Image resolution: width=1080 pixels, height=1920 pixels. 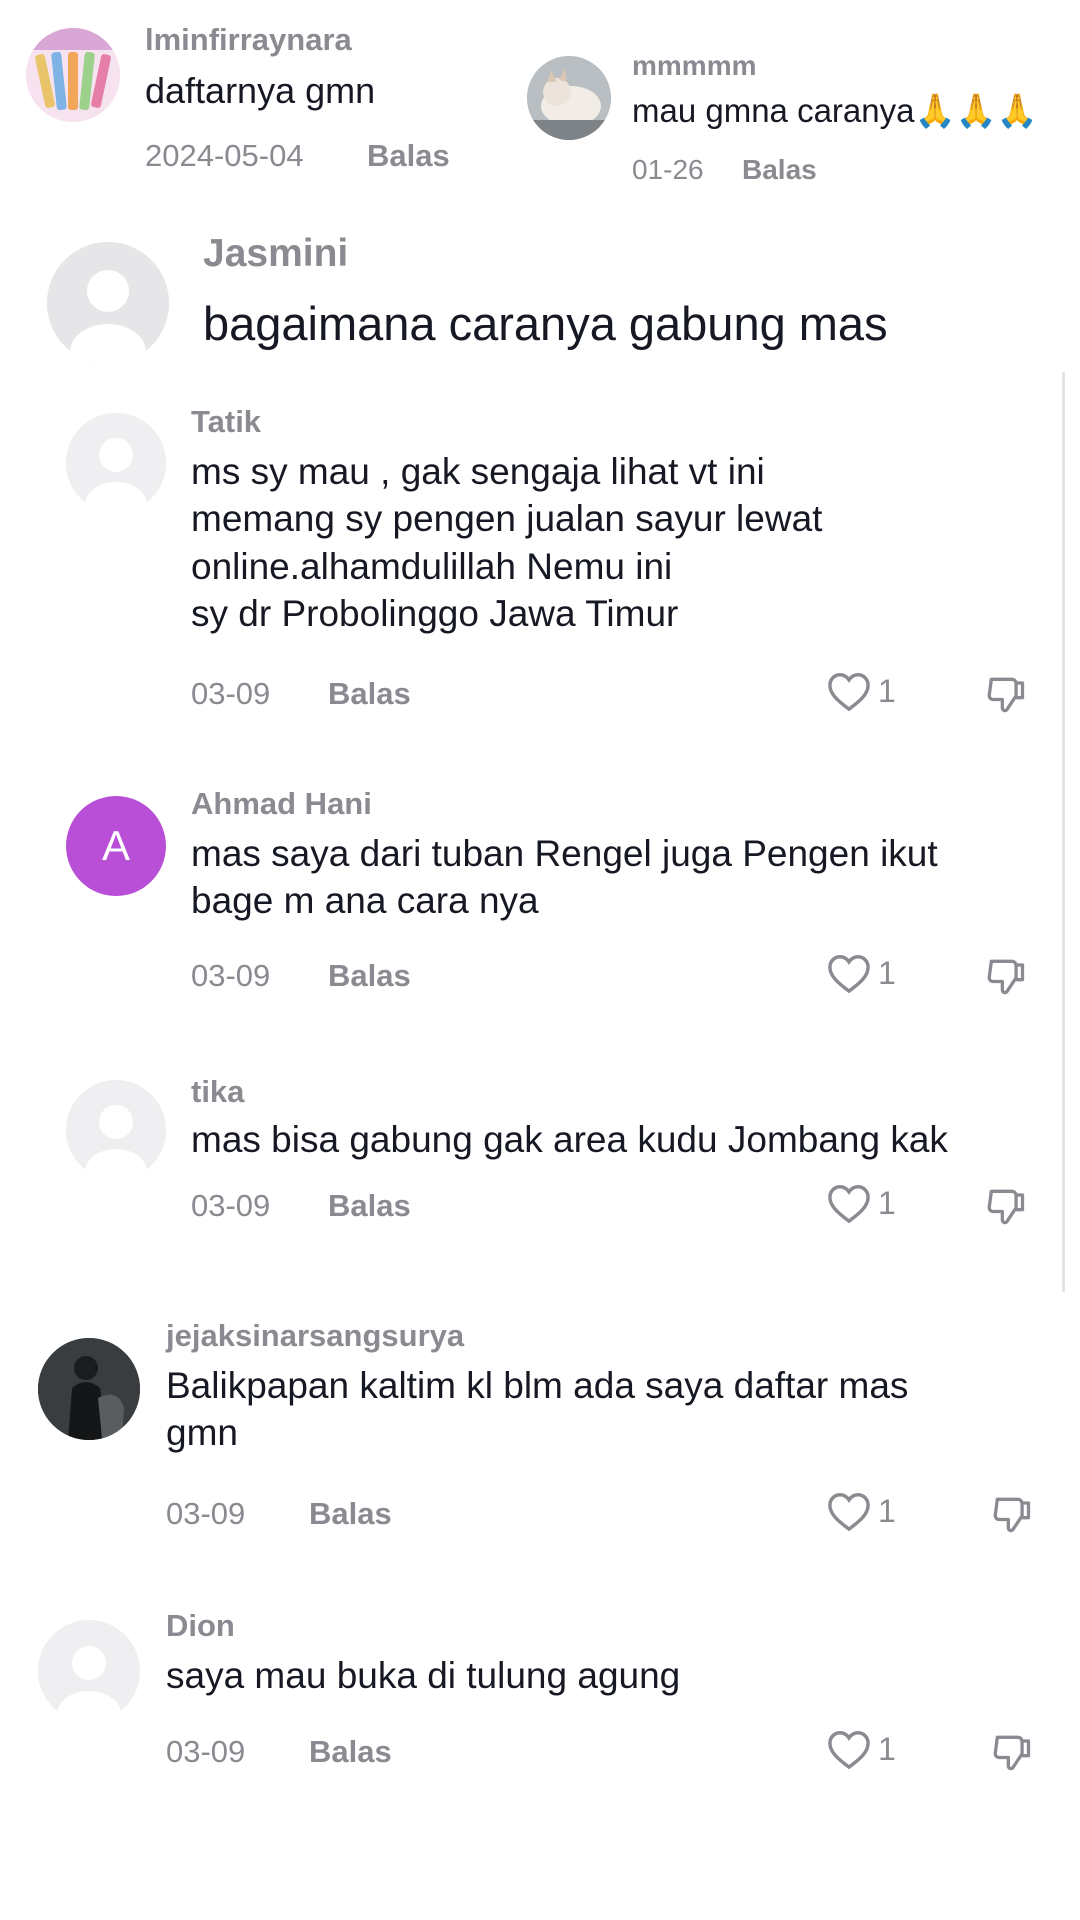 What do you see at coordinates (224, 155) in the screenshot?
I see `comment-date: 2024-05-04` at bounding box center [224, 155].